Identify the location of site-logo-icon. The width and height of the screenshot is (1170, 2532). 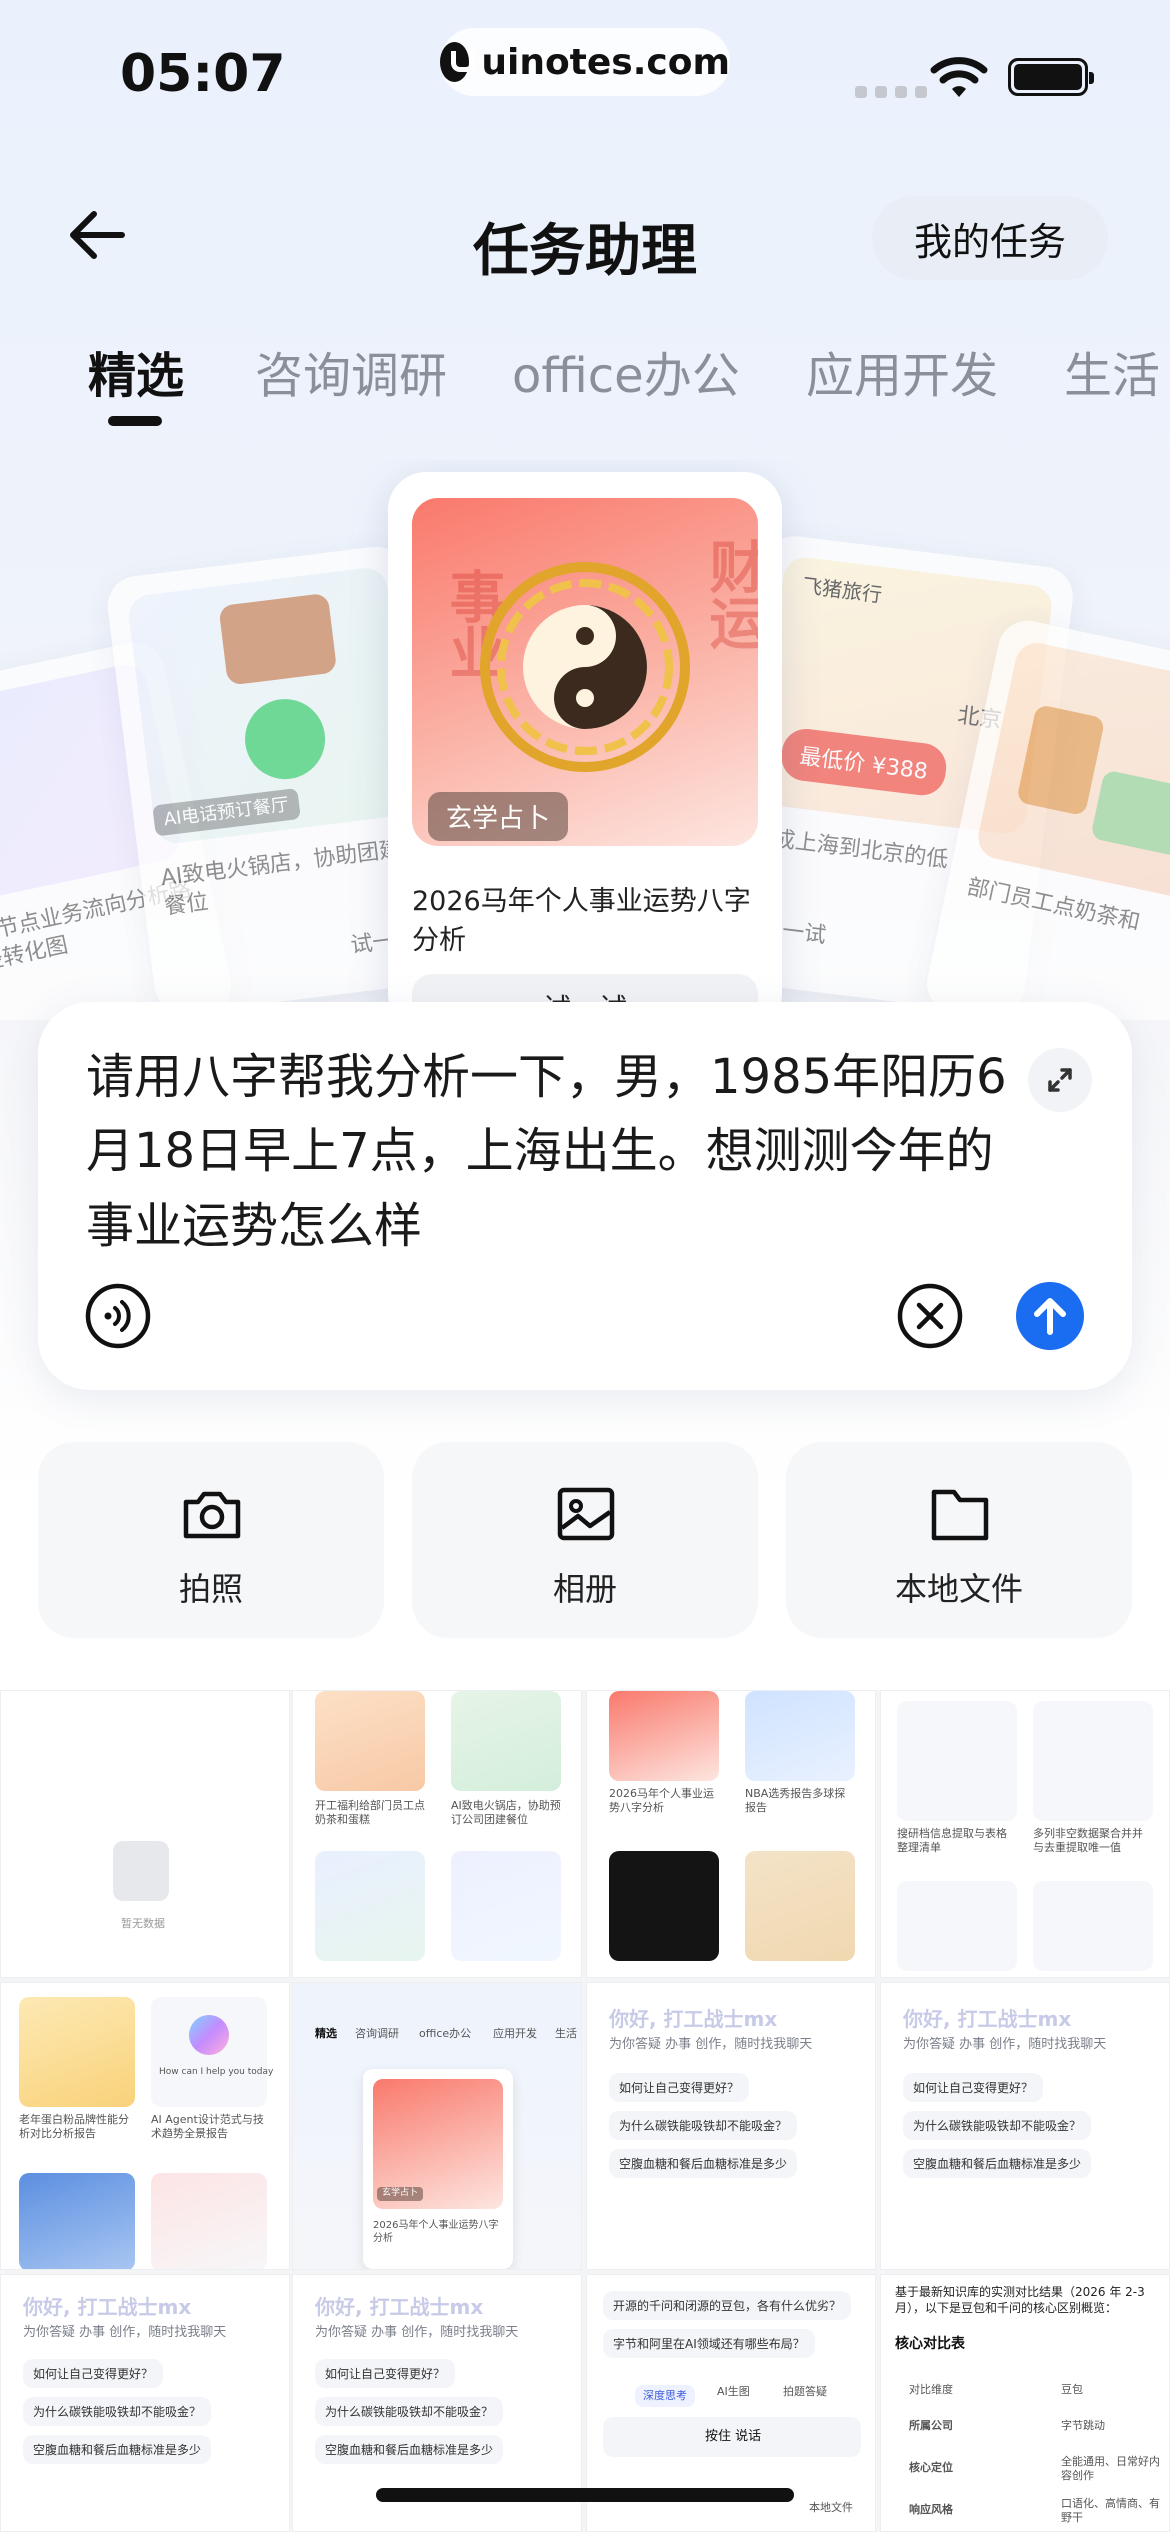
(458, 62).